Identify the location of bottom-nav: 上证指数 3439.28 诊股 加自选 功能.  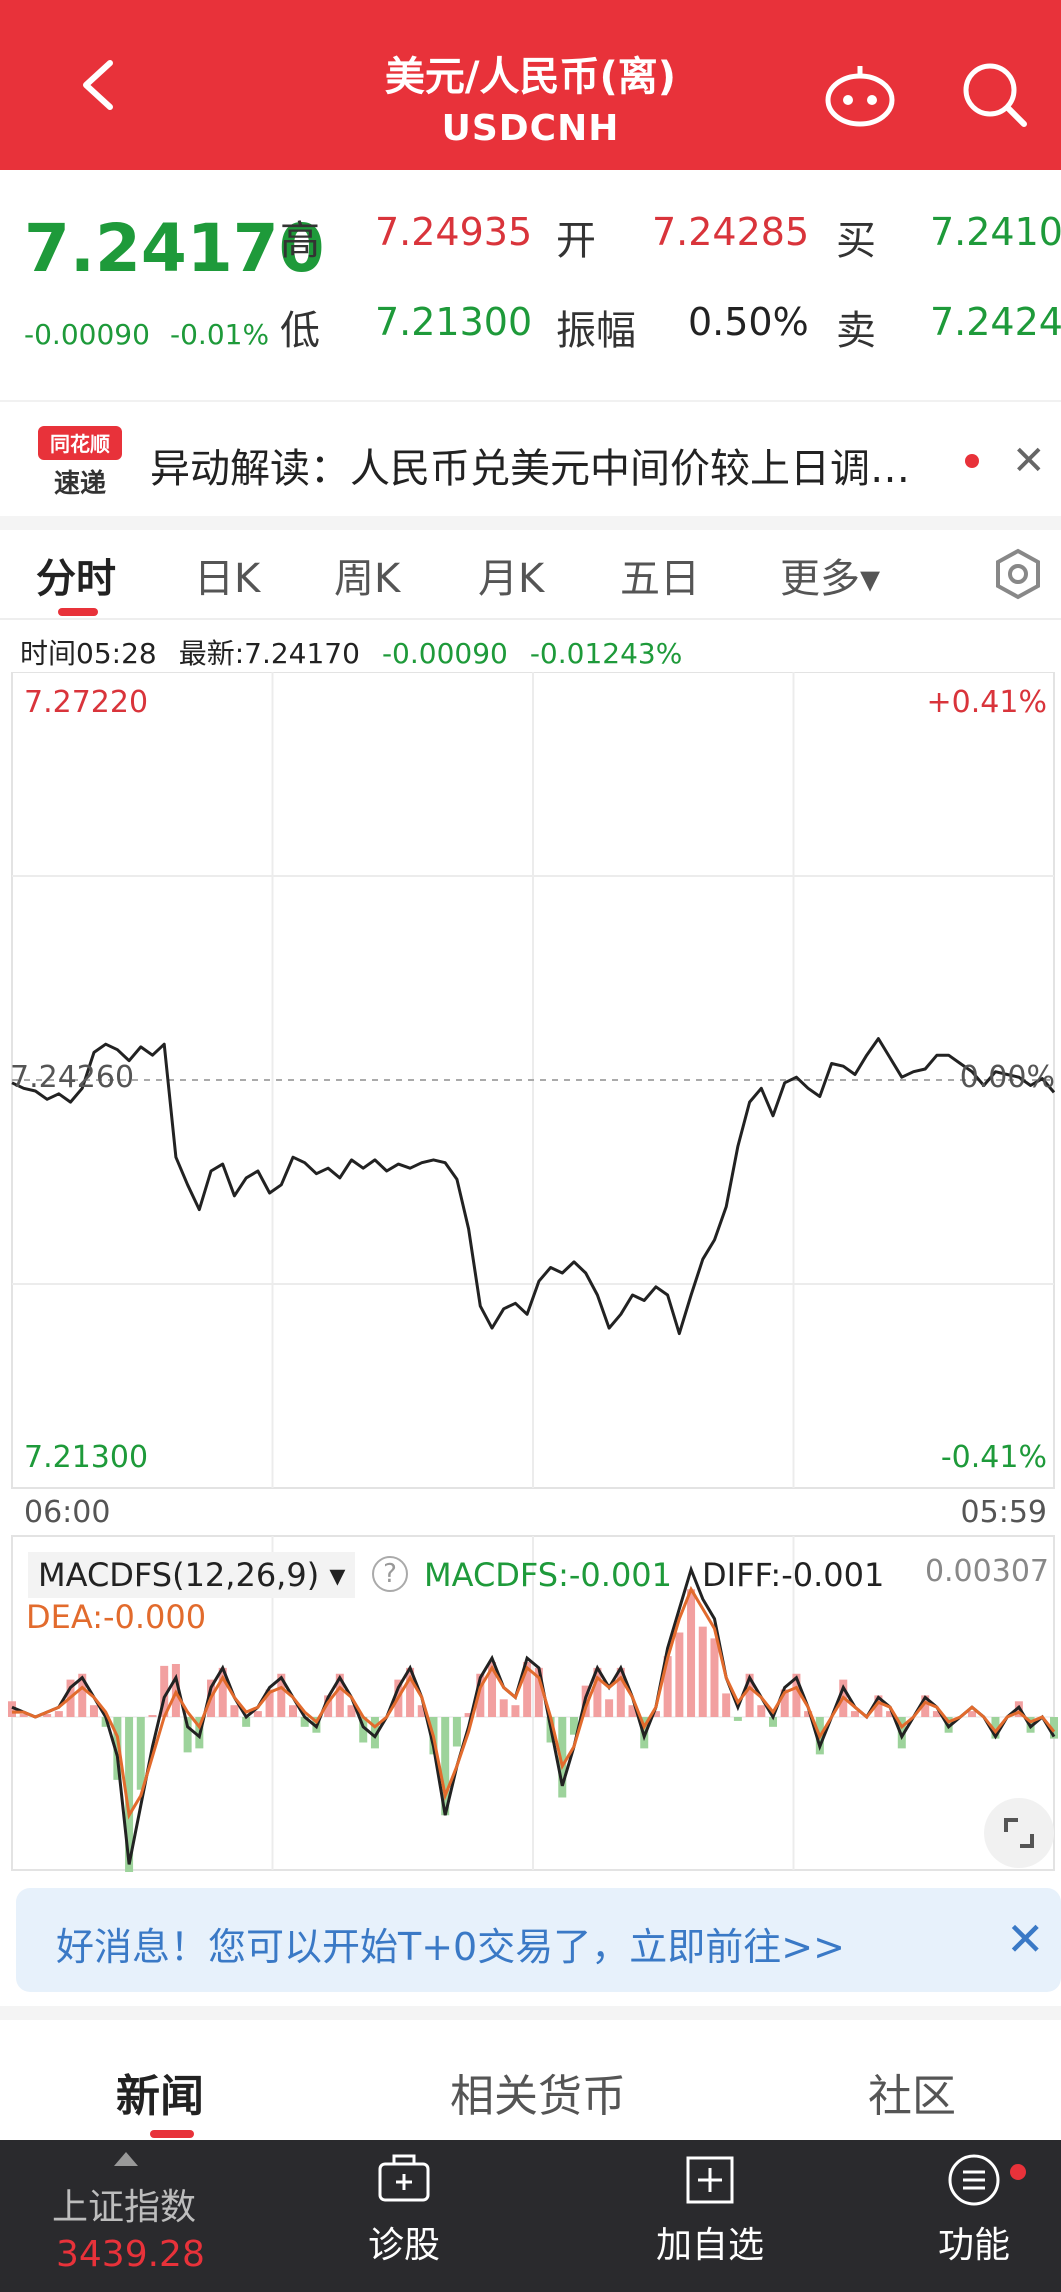
(530, 2216).